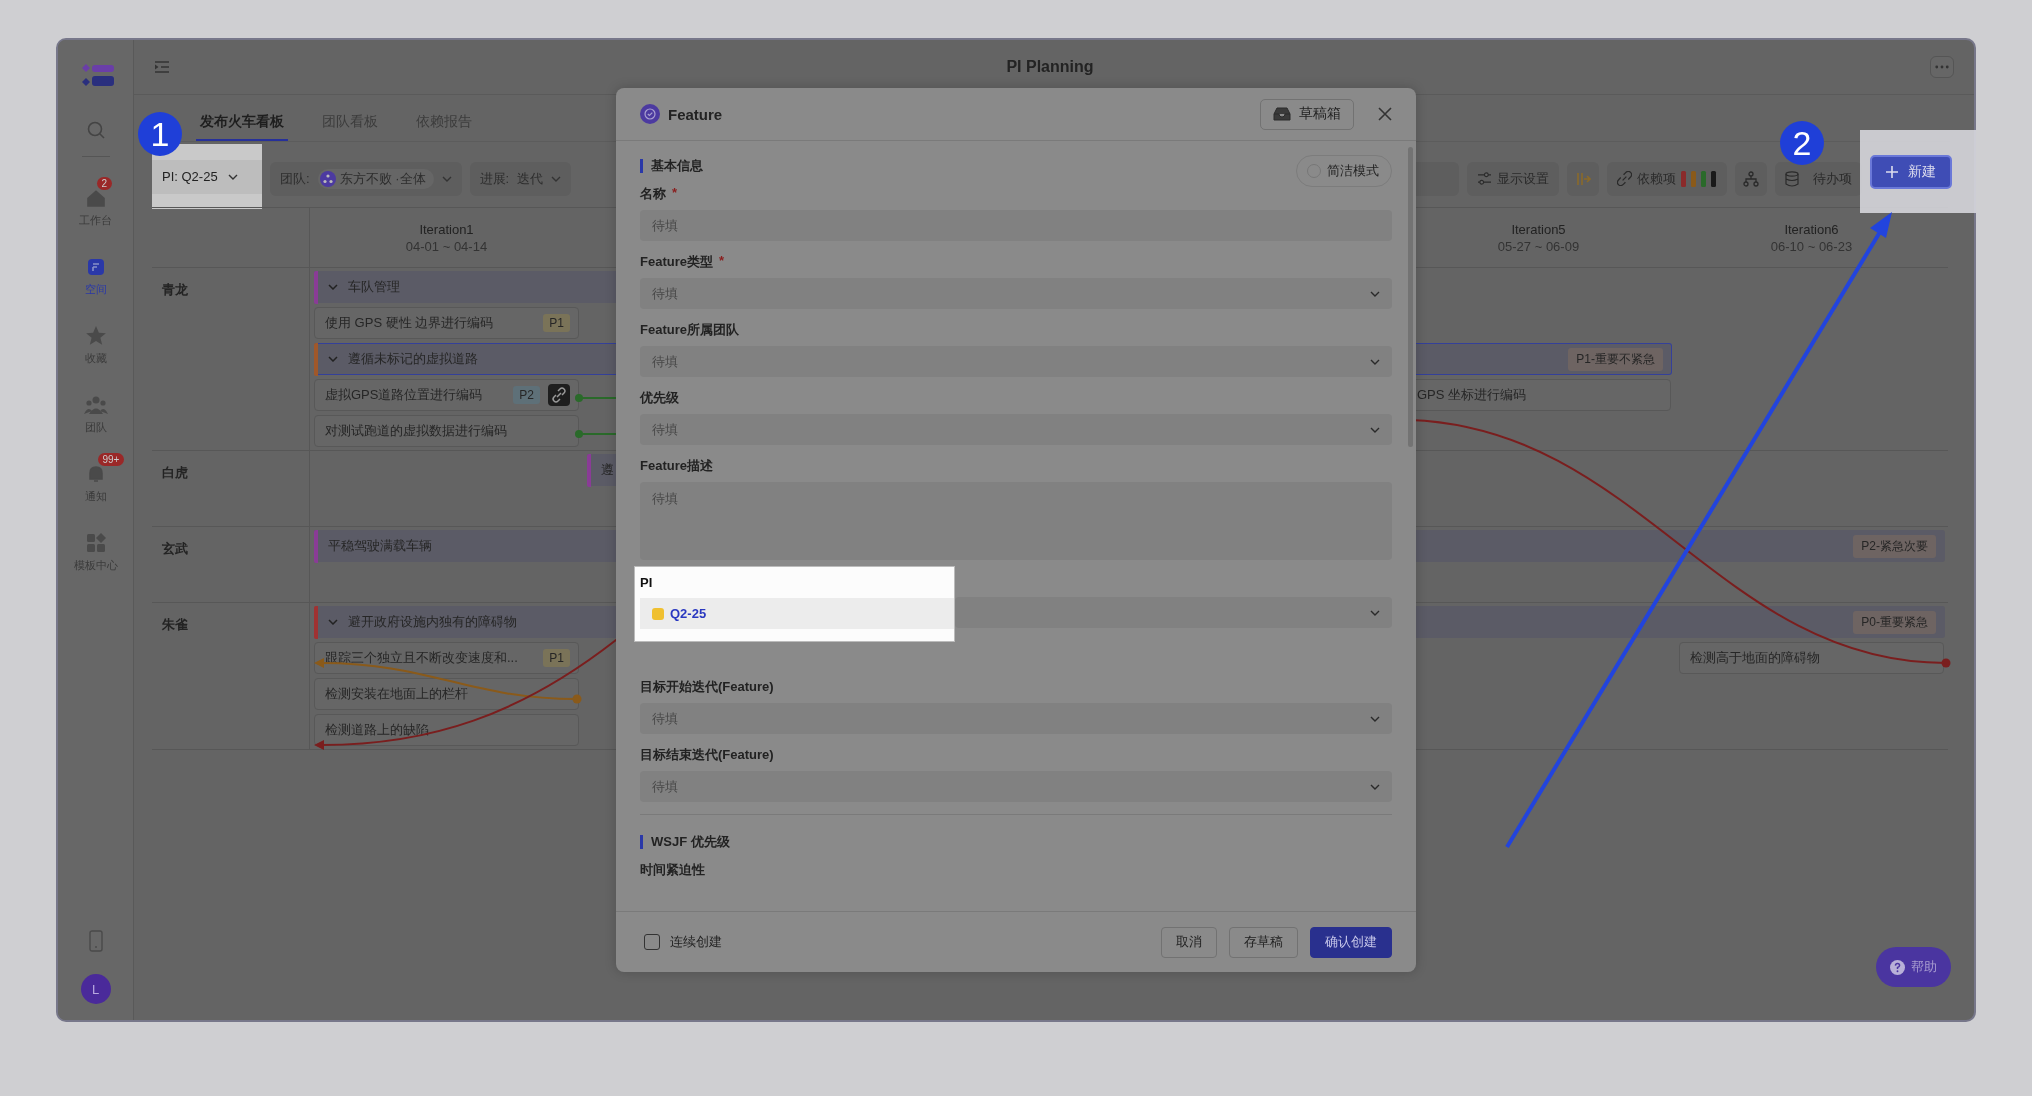  Describe the element at coordinates (707, 687) in the screenshot. I see `field-label: 目标开始迭代(Feature)` at that location.